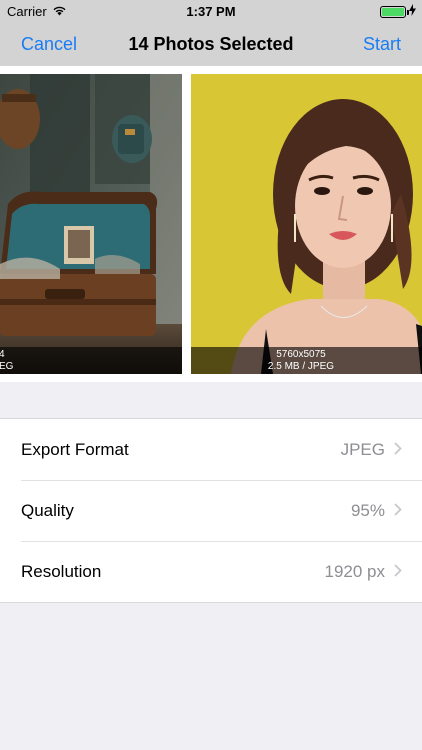 The height and width of the screenshot is (750, 422). I want to click on settings-row-resolution: Resolution 1920 px, so click(211, 571).